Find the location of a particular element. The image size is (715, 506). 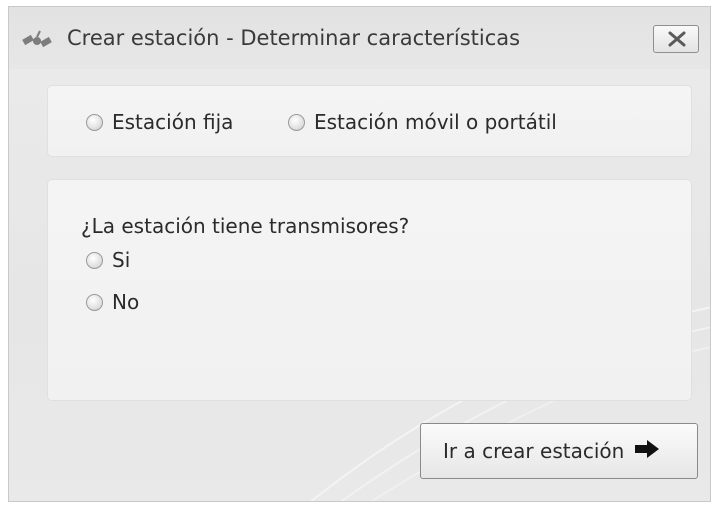

close-button is located at coordinates (676, 39).